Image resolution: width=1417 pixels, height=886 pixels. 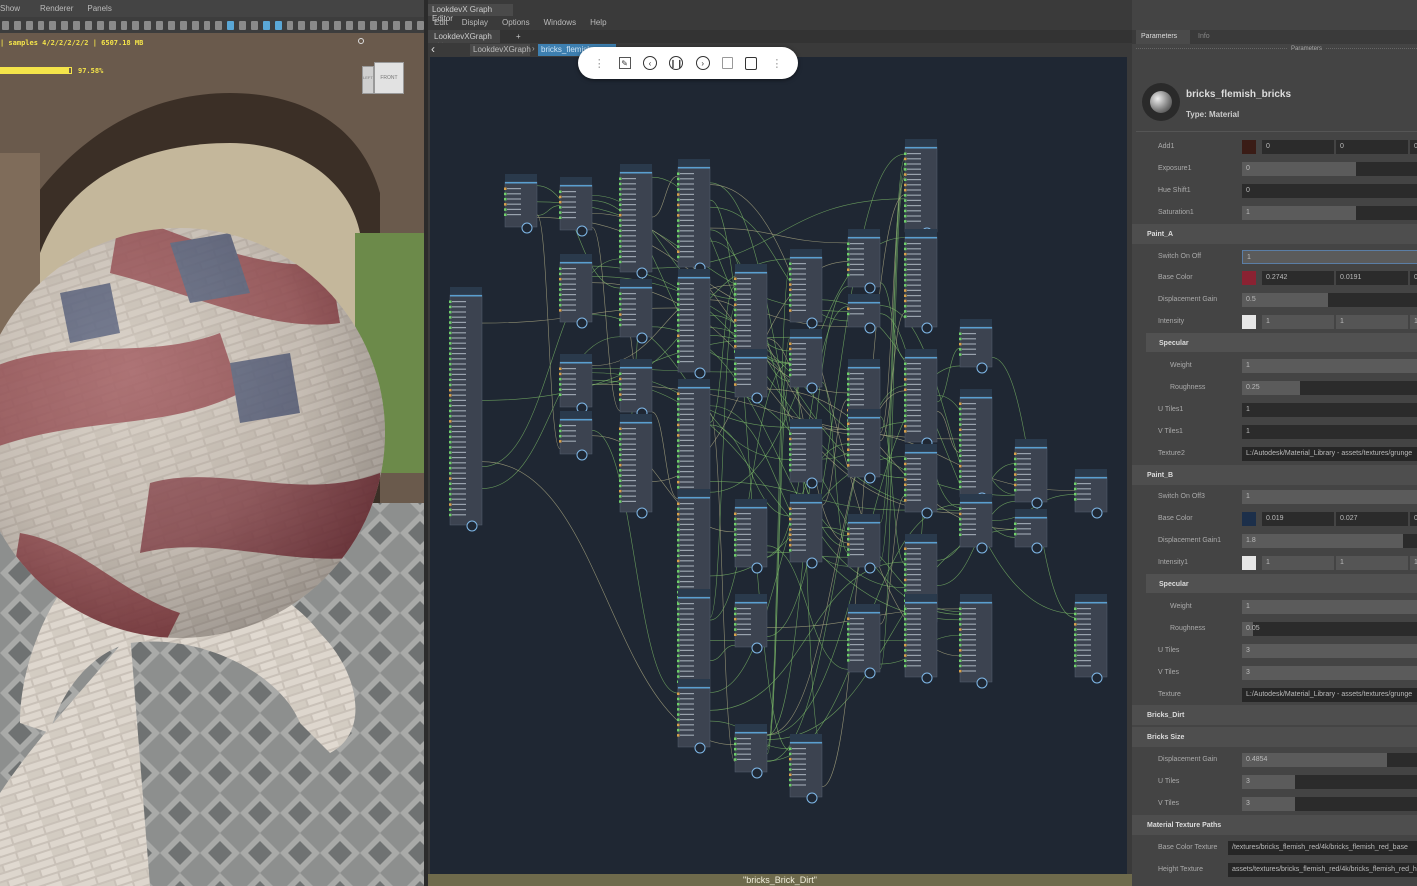 What do you see at coordinates (1249, 278) in the screenshot?
I see `color-swatch` at bounding box center [1249, 278].